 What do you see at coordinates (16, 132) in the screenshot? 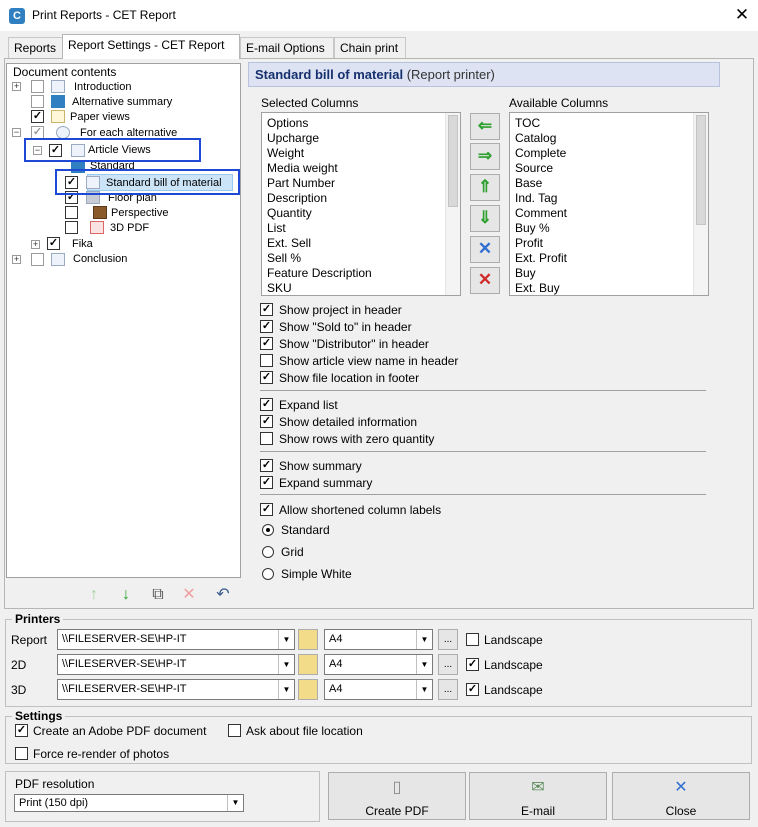
I see `expander-for-each-alternative: −` at bounding box center [16, 132].